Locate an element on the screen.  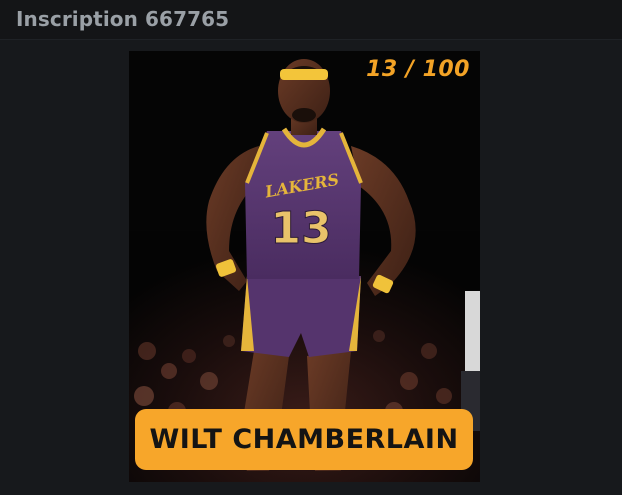
inscription-title: Inscription 667765 is located at coordinates (123, 19).